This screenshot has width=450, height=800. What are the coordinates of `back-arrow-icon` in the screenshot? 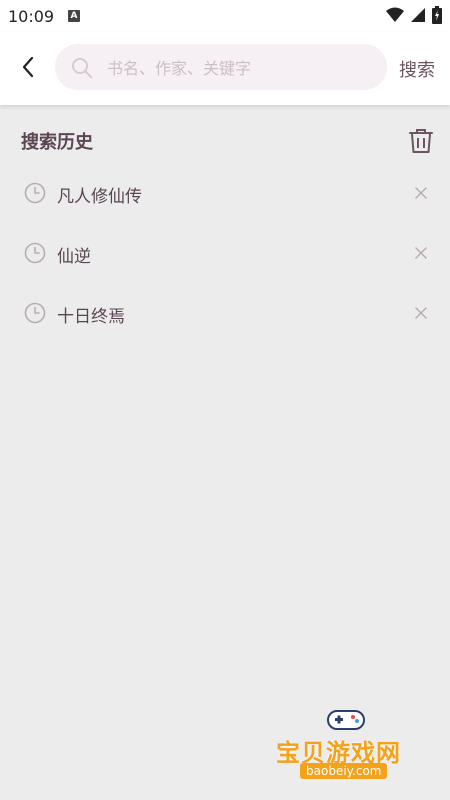 It's located at (28, 67).